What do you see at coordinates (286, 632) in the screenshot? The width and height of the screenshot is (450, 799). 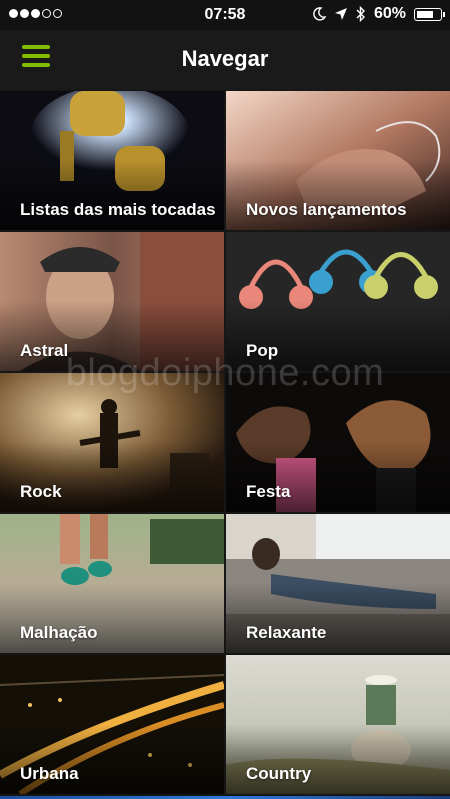 I see `tile-label: Relaxante` at bounding box center [286, 632].